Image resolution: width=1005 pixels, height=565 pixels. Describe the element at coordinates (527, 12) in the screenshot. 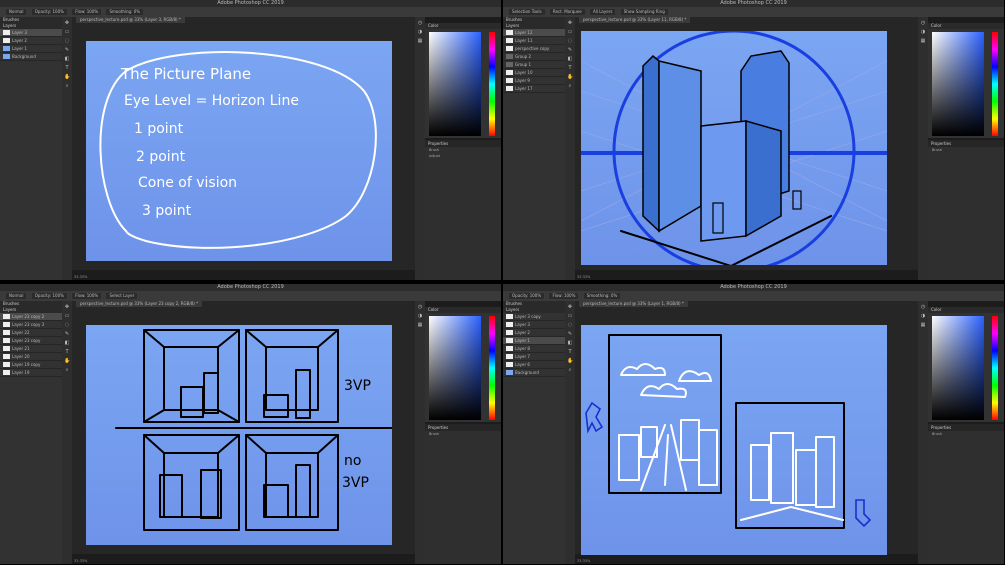

I see `selection-tools-select: Selection Tools` at that location.